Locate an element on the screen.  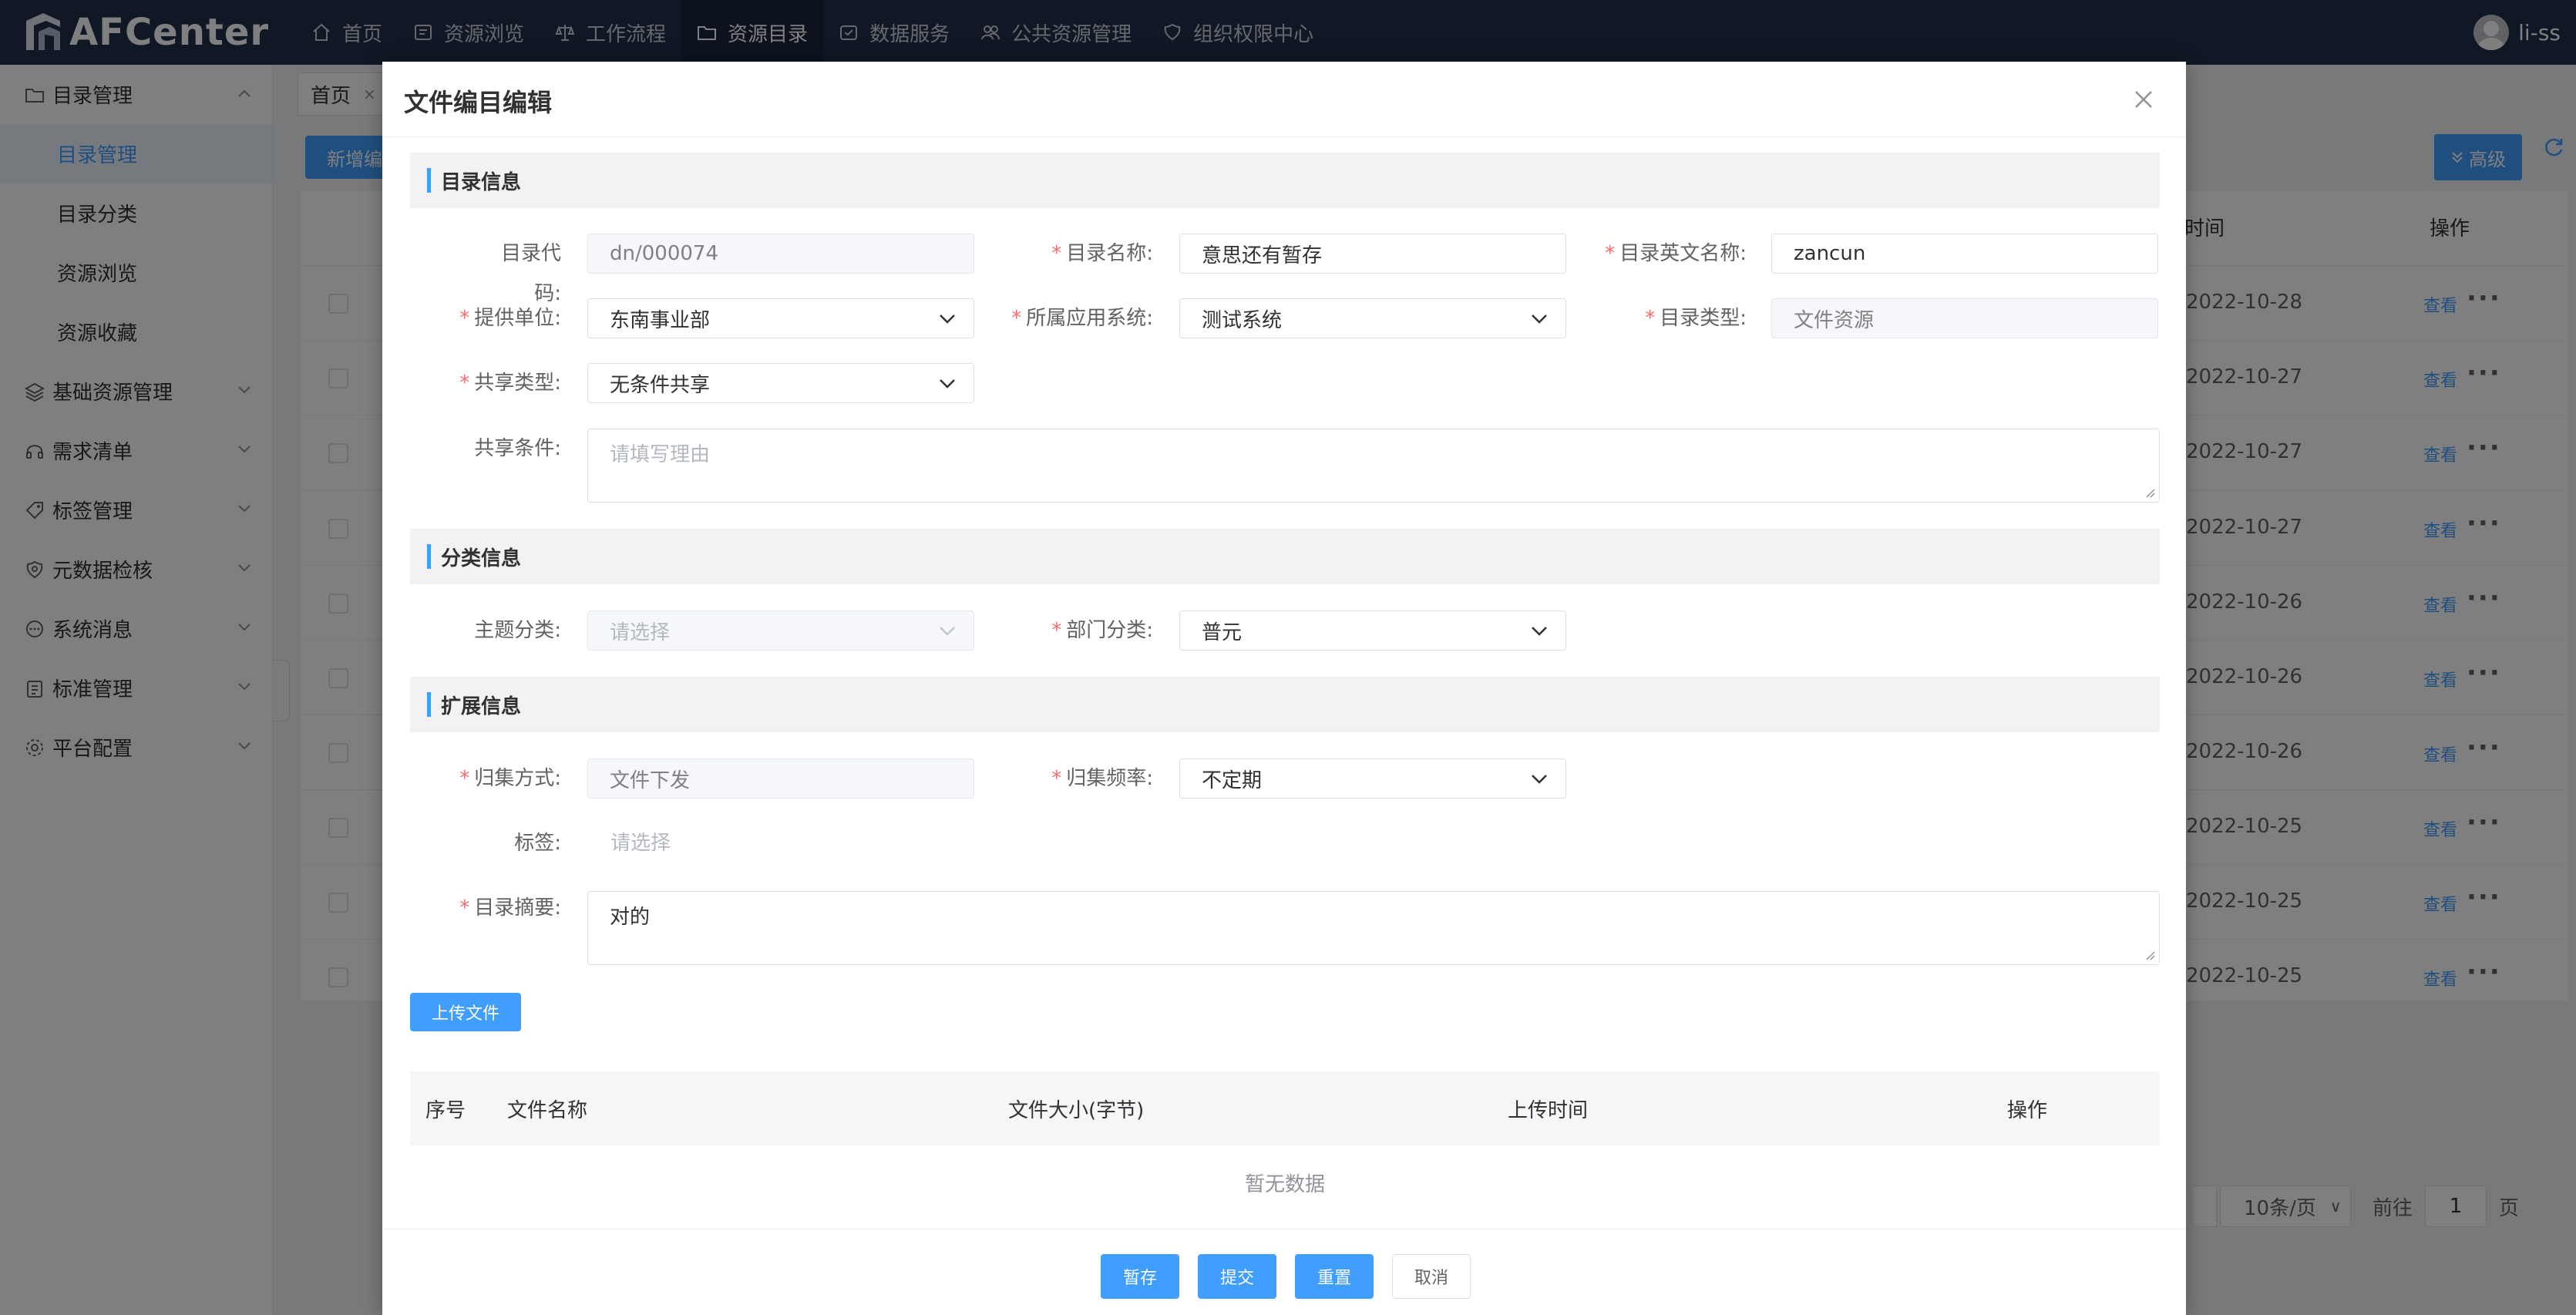
label-catalog-type: * 目录类型: is located at coordinates (1696, 318).